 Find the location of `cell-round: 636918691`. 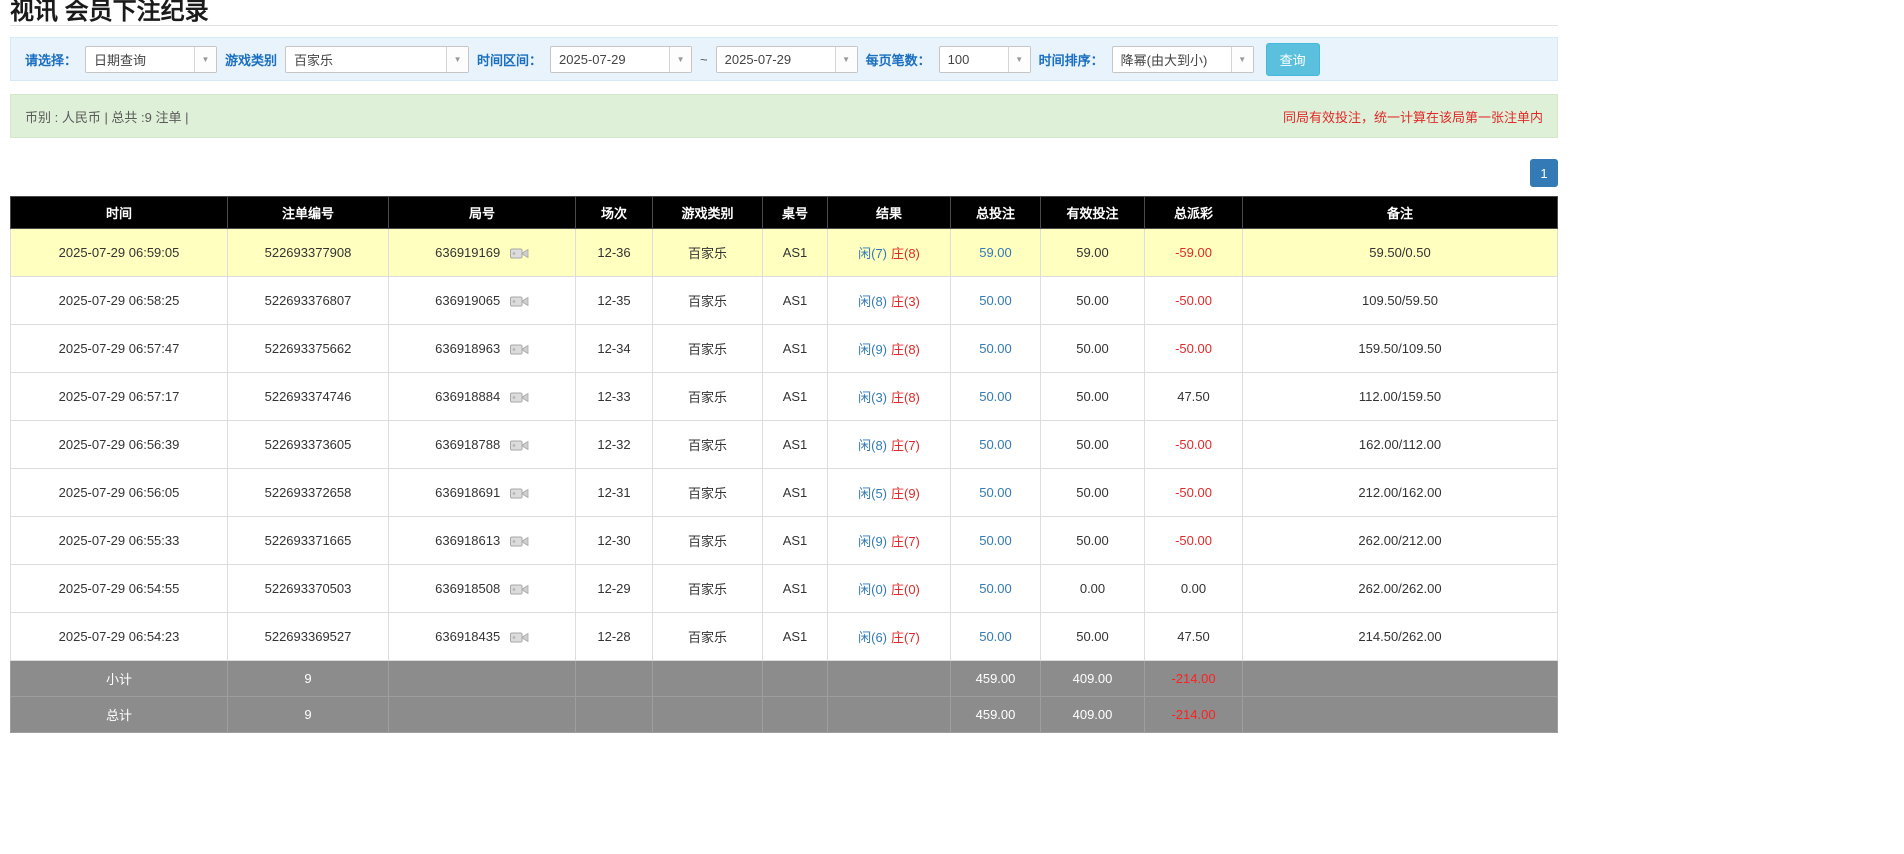

cell-round: 636918691 is located at coordinates (482, 492).